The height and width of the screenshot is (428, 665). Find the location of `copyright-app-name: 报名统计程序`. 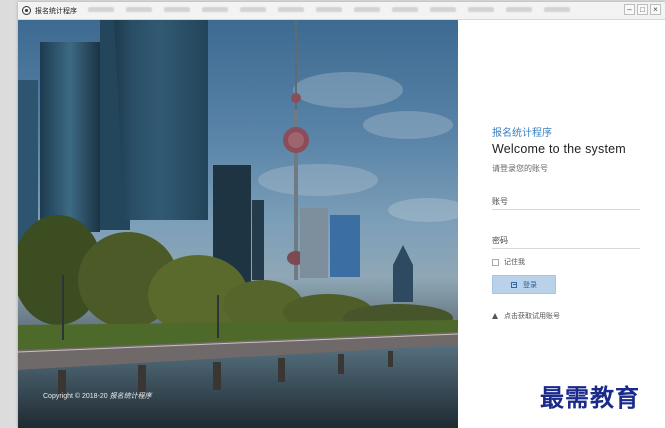

copyright-app-name: 报名统计程序 is located at coordinates (130, 396).